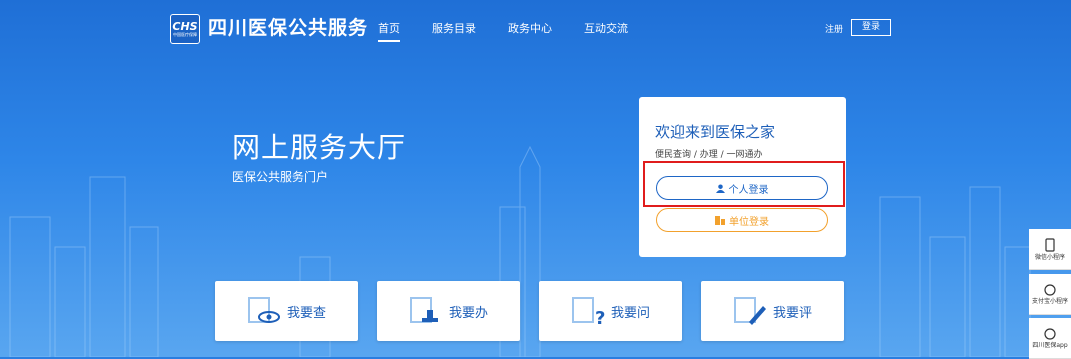 This screenshot has height=359, width=1071. What do you see at coordinates (715, 132) in the screenshot?
I see `card-title: 欢迎来到医保之家` at bounding box center [715, 132].